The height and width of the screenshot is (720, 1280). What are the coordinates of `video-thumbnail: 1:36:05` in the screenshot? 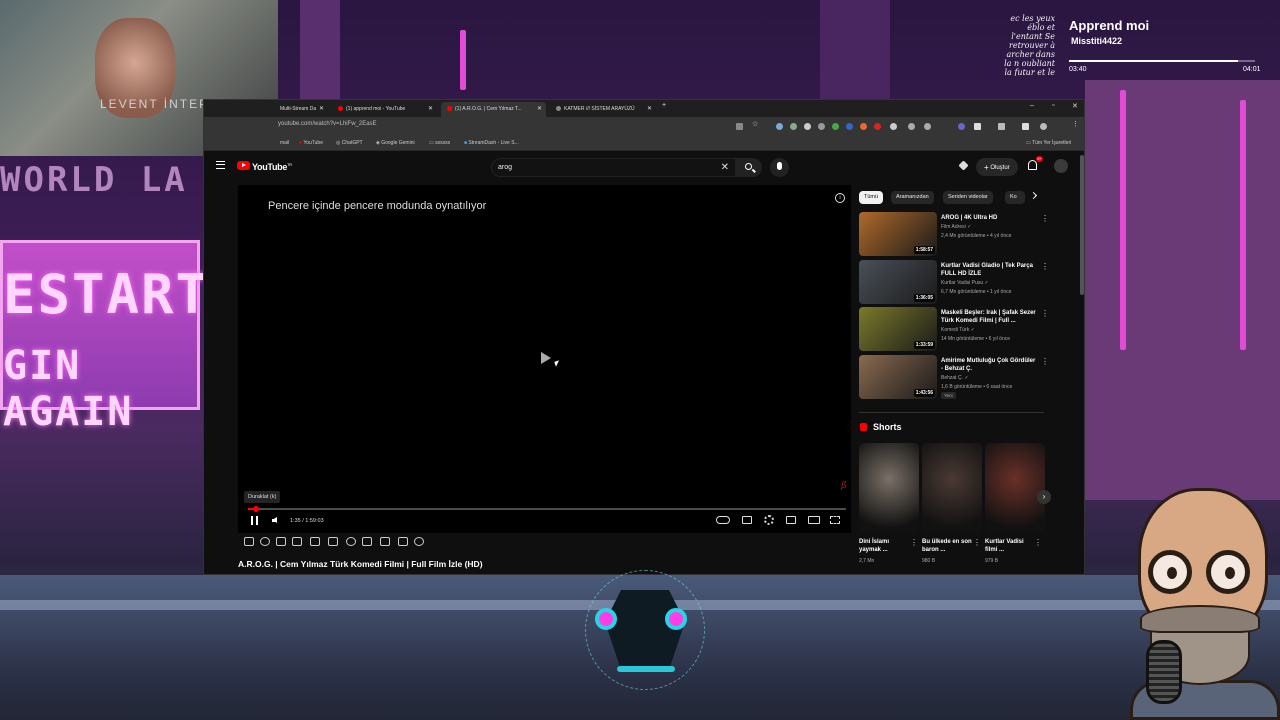 It's located at (898, 282).